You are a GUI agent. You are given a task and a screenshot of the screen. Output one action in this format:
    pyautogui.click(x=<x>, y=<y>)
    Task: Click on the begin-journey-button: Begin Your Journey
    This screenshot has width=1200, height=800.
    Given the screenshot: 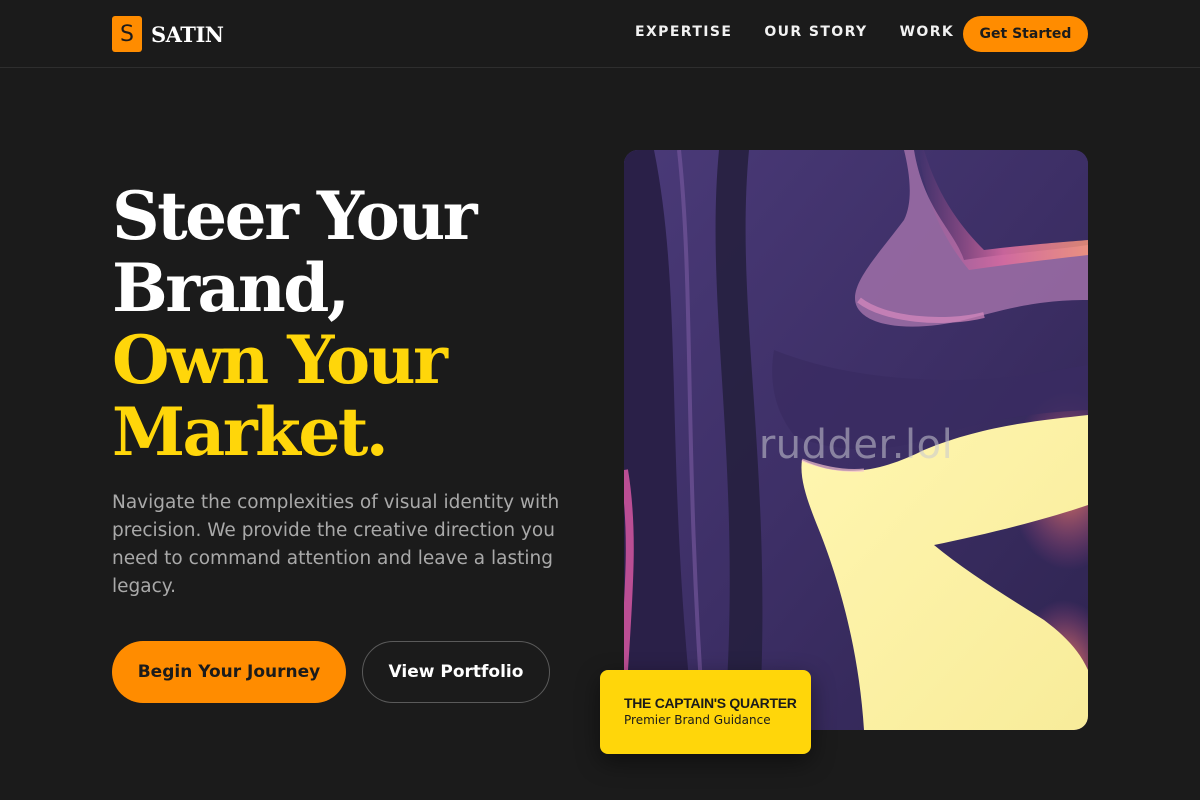 What is the action you would take?
    pyautogui.click(x=229, y=672)
    